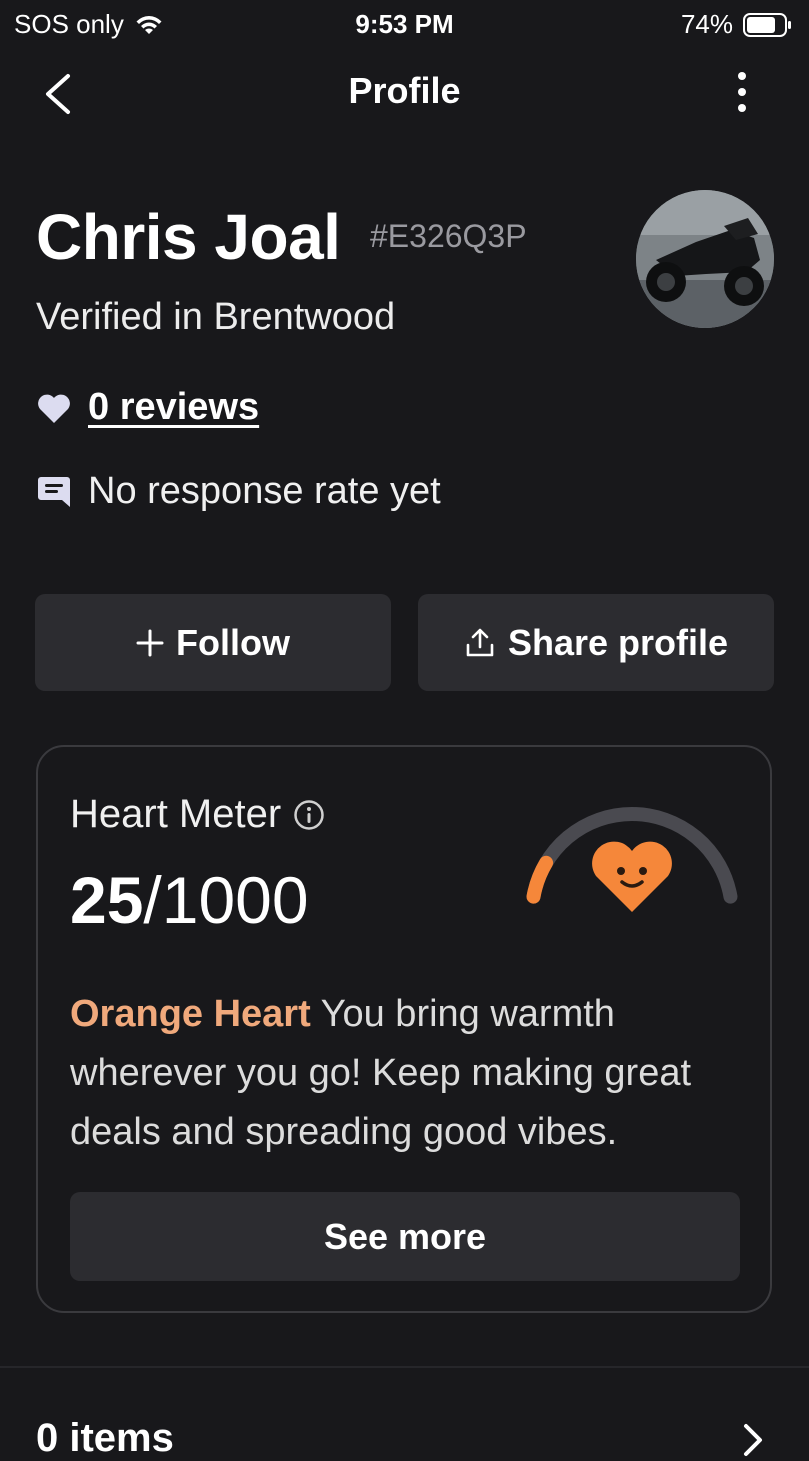 The width and height of the screenshot is (809, 1461). I want to click on info-icon, so click(309, 815).